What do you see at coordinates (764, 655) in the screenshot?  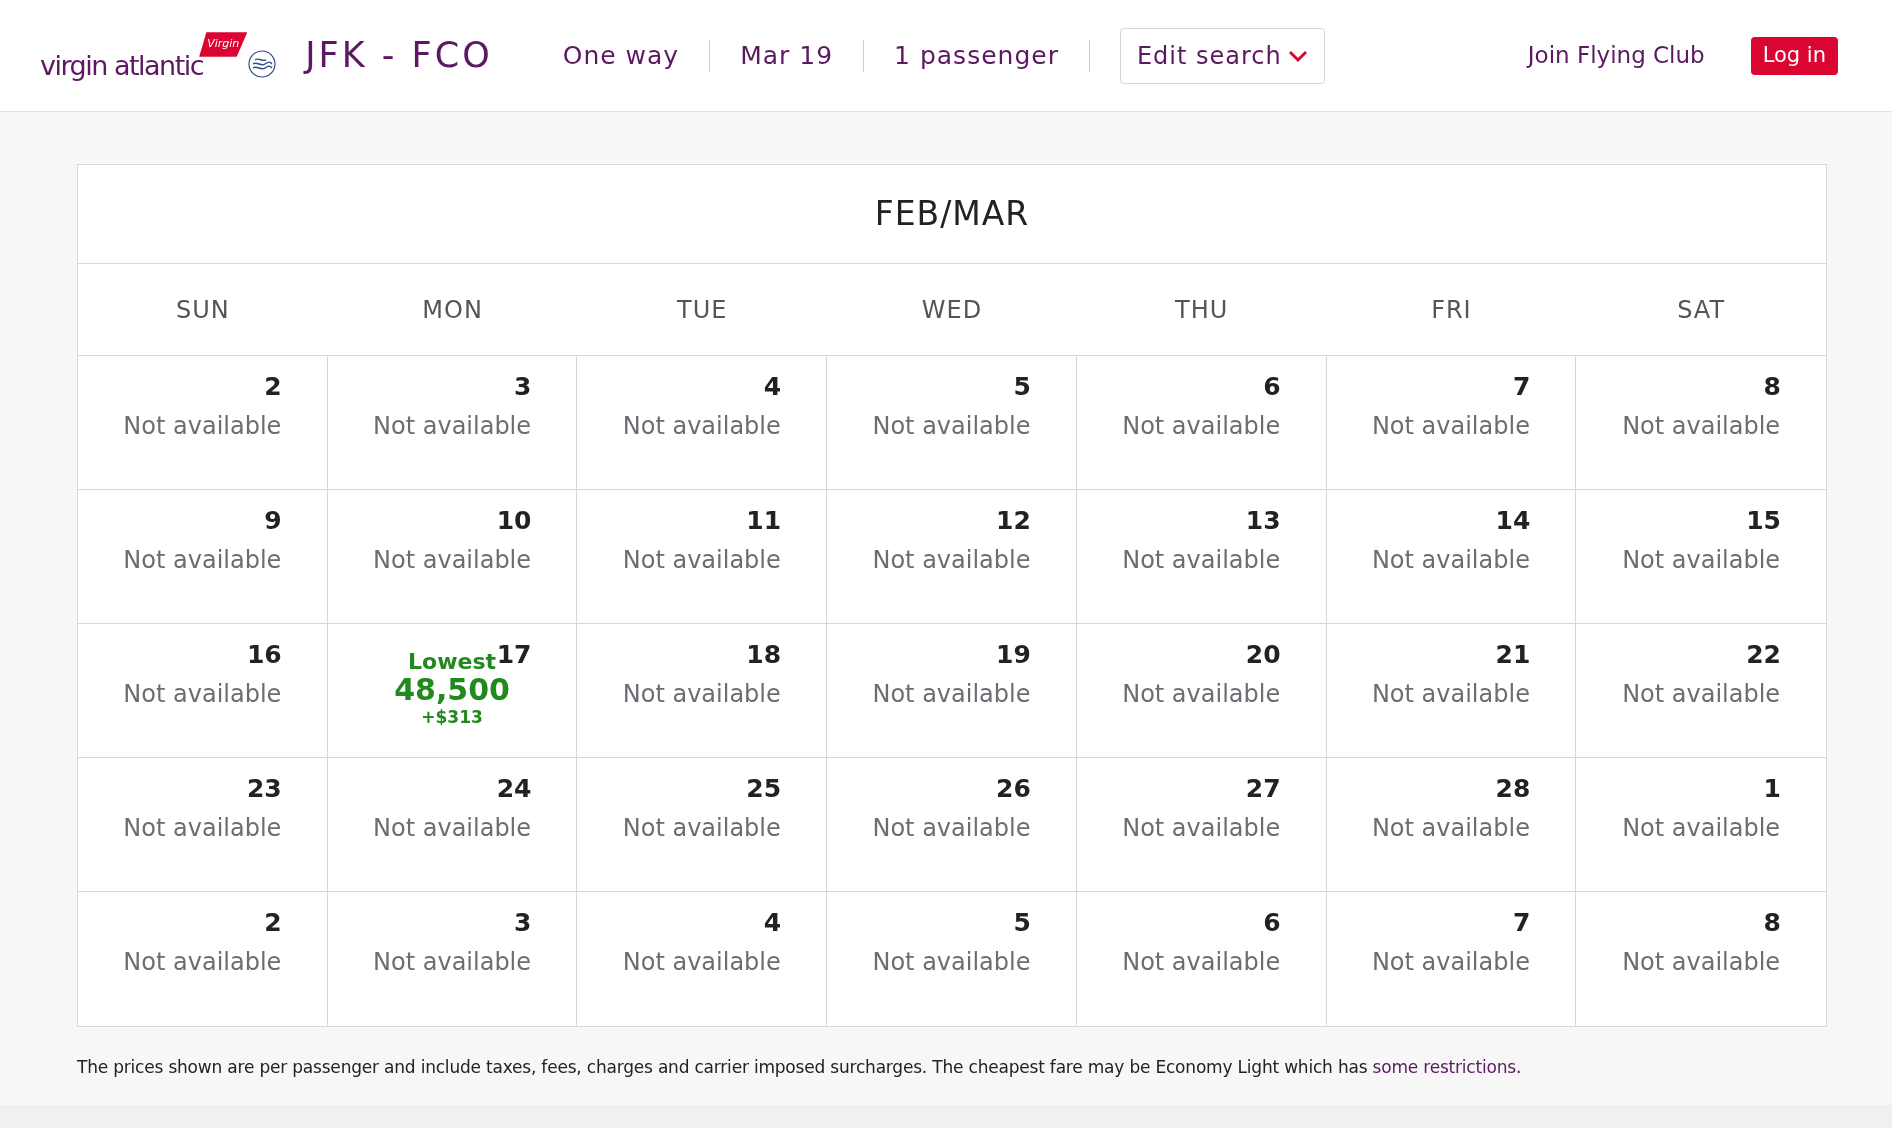 I see `date-number: 18` at bounding box center [764, 655].